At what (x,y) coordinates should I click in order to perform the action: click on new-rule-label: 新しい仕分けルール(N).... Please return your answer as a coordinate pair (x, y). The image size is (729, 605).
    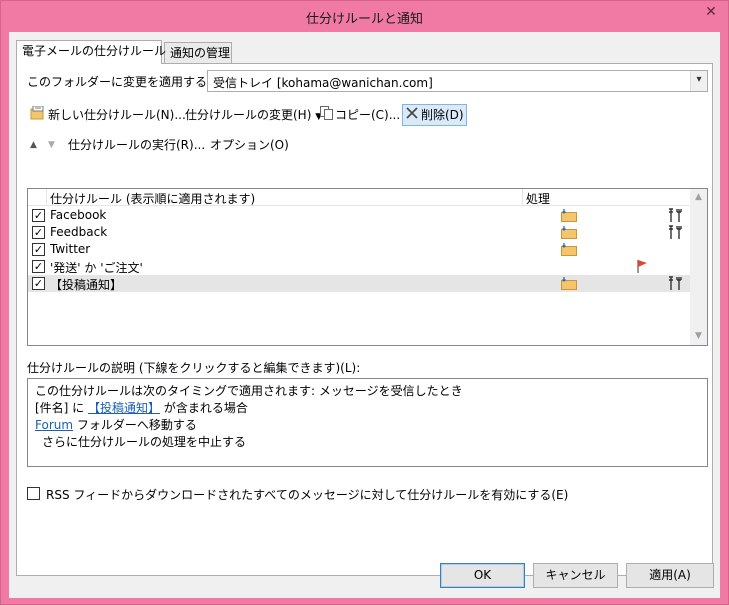
    Looking at the image, I should click on (117, 115).